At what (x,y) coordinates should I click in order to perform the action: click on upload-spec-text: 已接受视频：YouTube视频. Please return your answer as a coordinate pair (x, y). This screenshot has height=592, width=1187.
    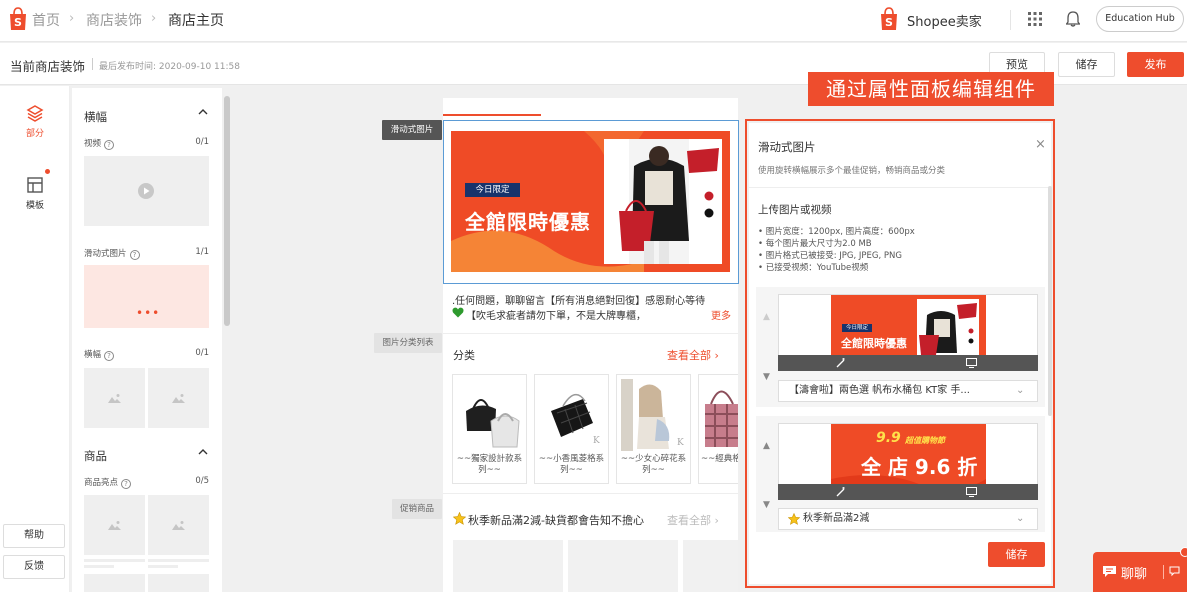
    Looking at the image, I should click on (817, 268).